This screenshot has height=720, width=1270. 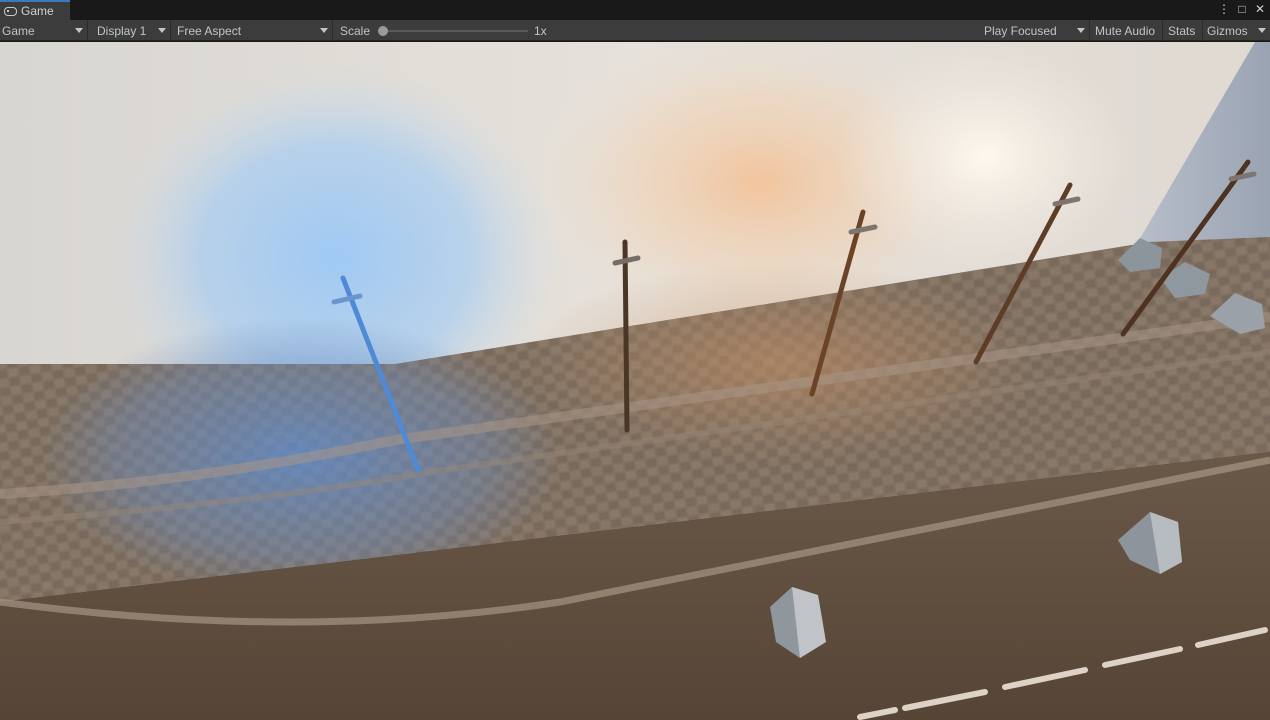 I want to click on mute-audio-toggle: Mute Audio, so click(x=1128, y=30).